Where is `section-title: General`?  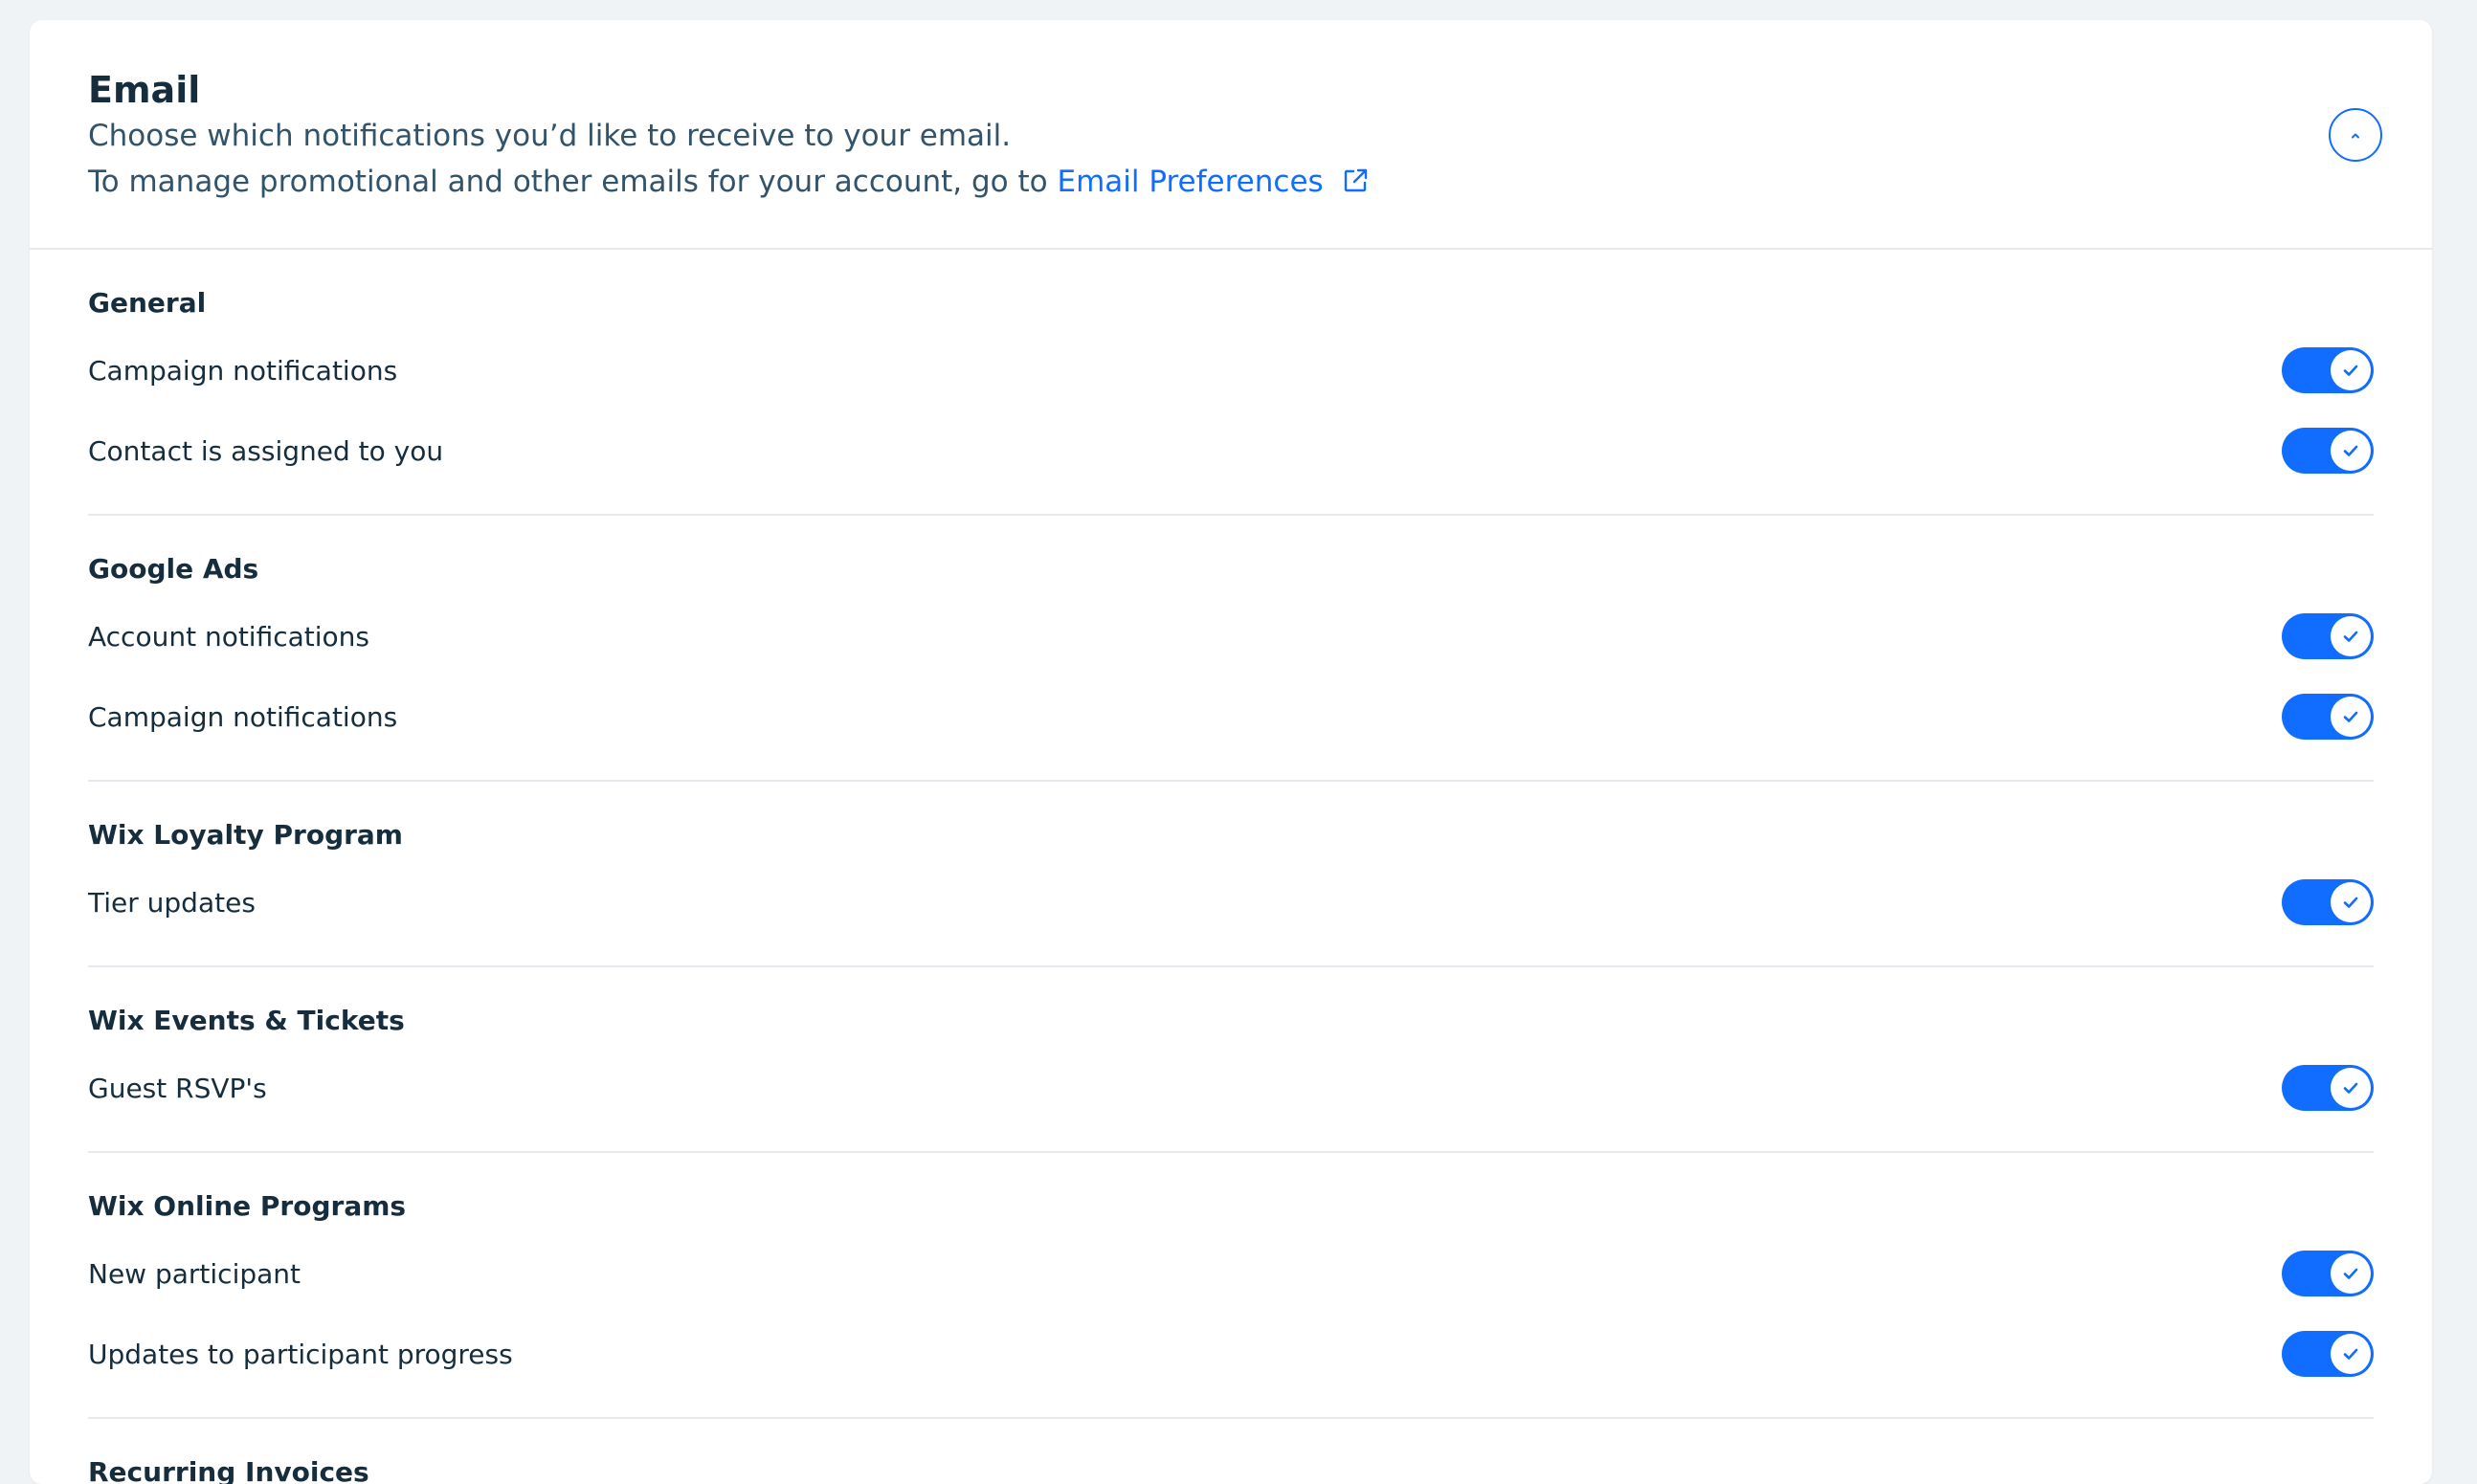
section-title: General is located at coordinates (147, 303).